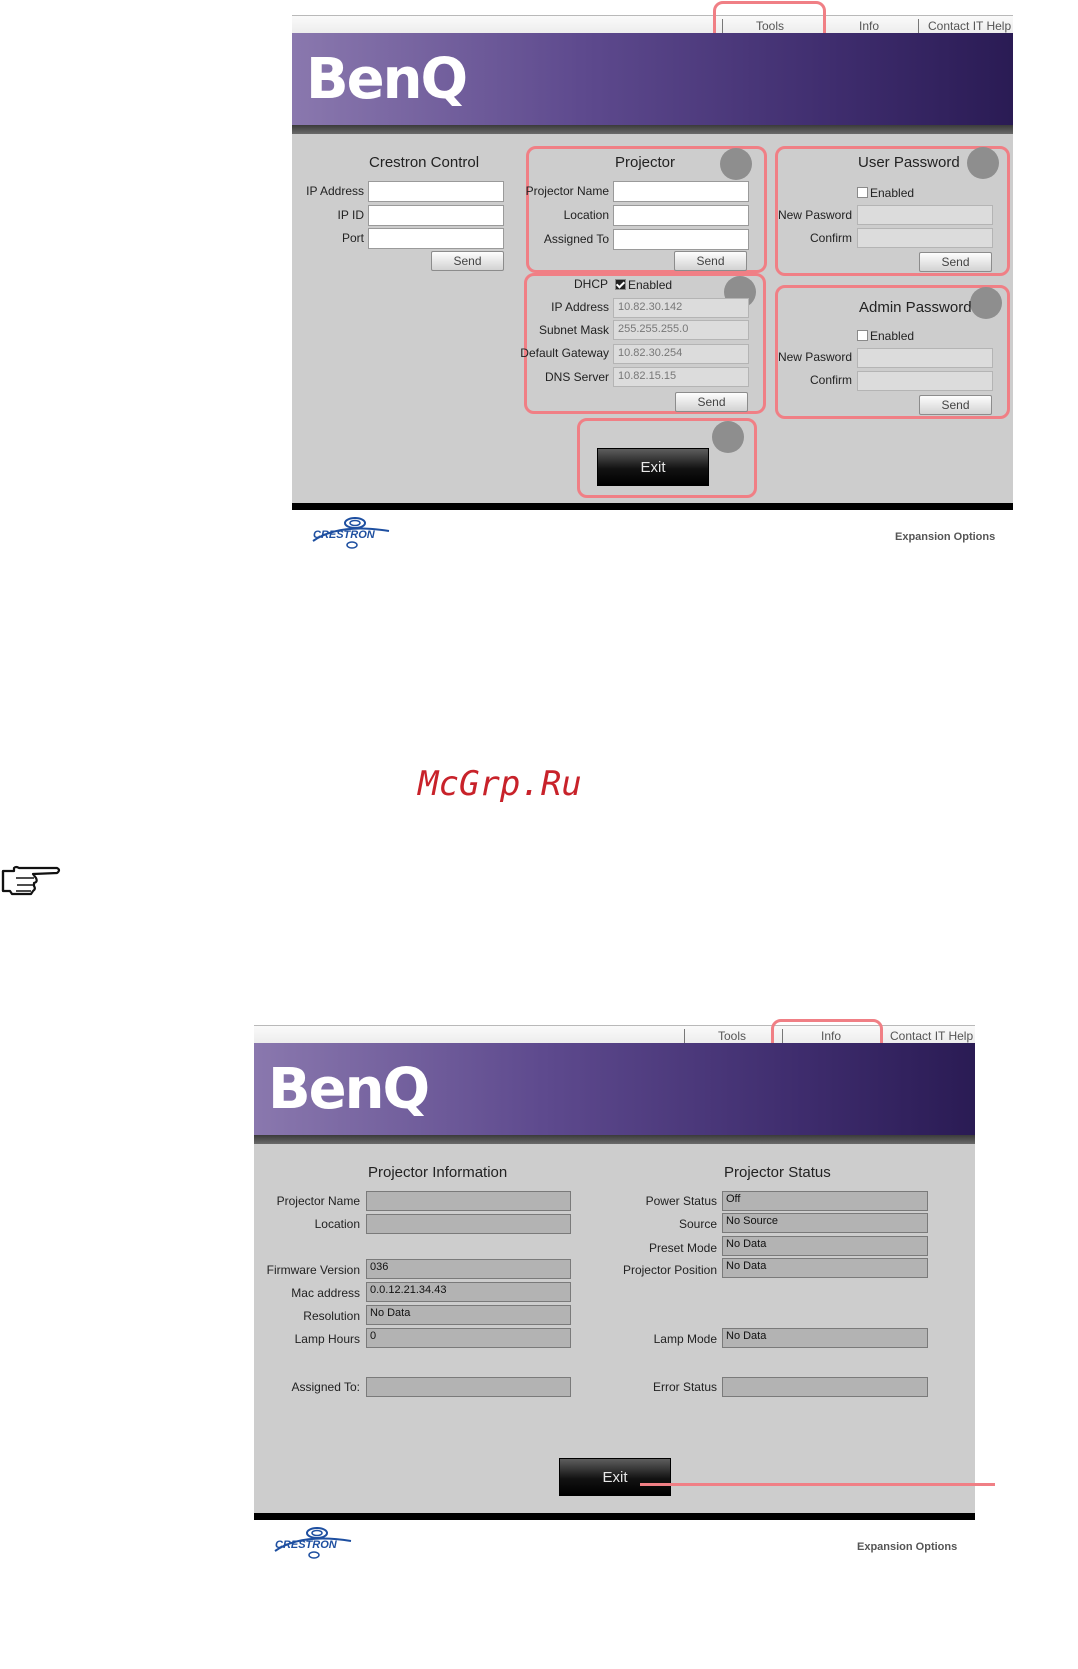 This screenshot has width=1078, height=1669. I want to click on power-status-label: Power Status, so click(681, 1201).